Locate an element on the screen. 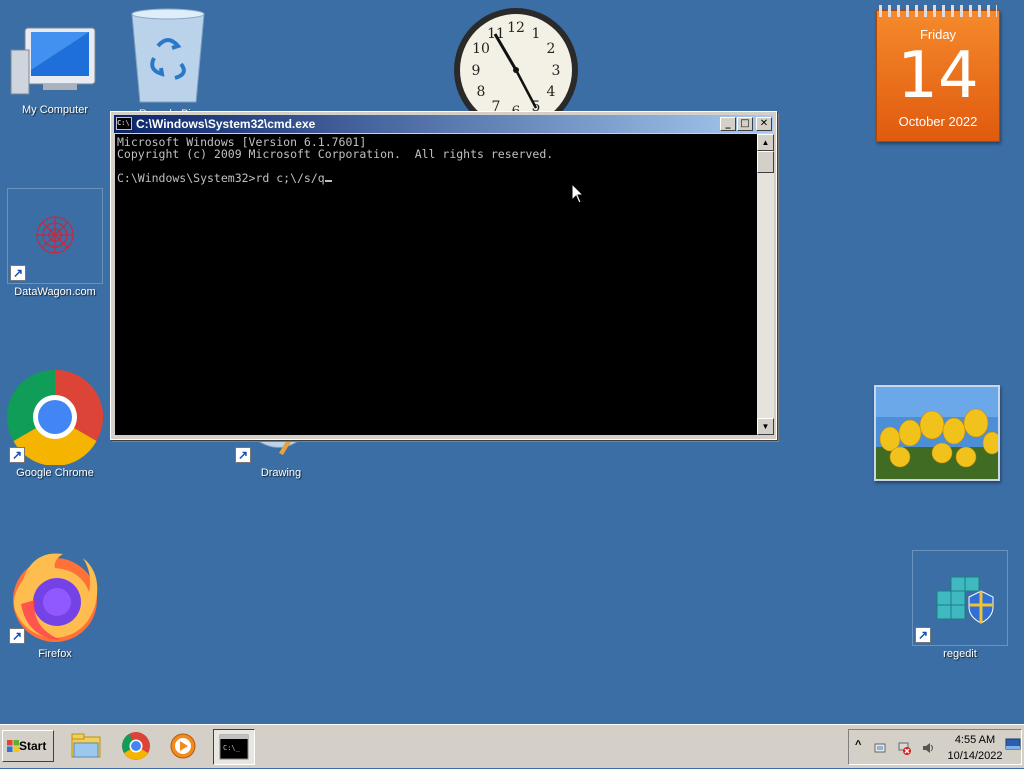 This screenshot has width=1024, height=769. maximize-button: □ is located at coordinates (745, 124).